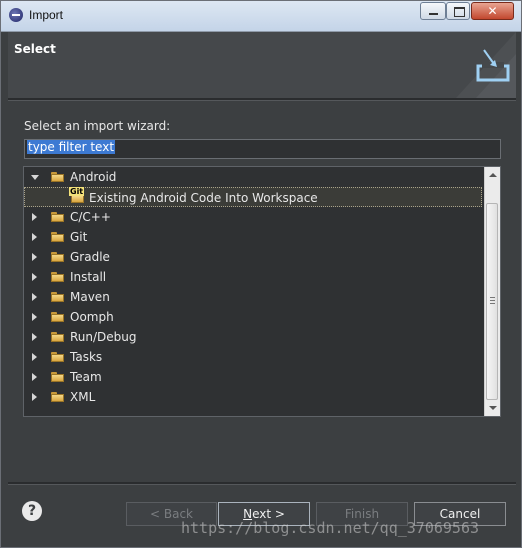 Image resolution: width=522 pixels, height=548 pixels. I want to click on finish-button: Finish, so click(362, 514).